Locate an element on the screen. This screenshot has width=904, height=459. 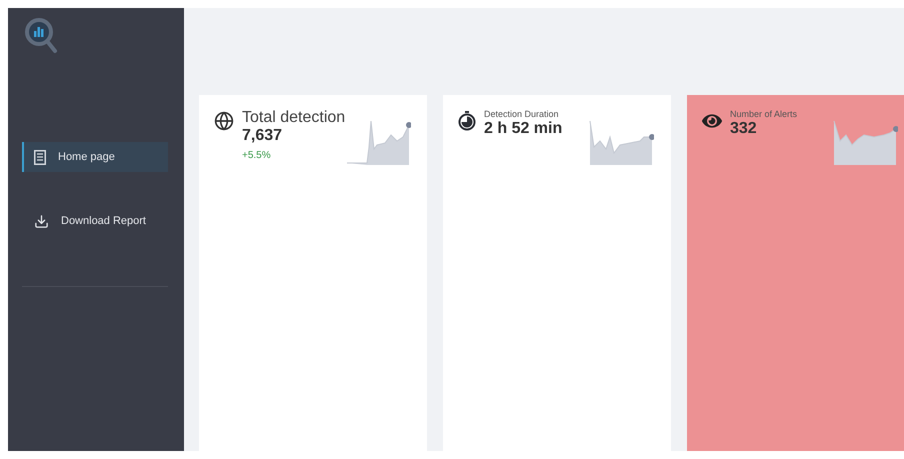
card-title: Detection Duration is located at coordinates (522, 114).